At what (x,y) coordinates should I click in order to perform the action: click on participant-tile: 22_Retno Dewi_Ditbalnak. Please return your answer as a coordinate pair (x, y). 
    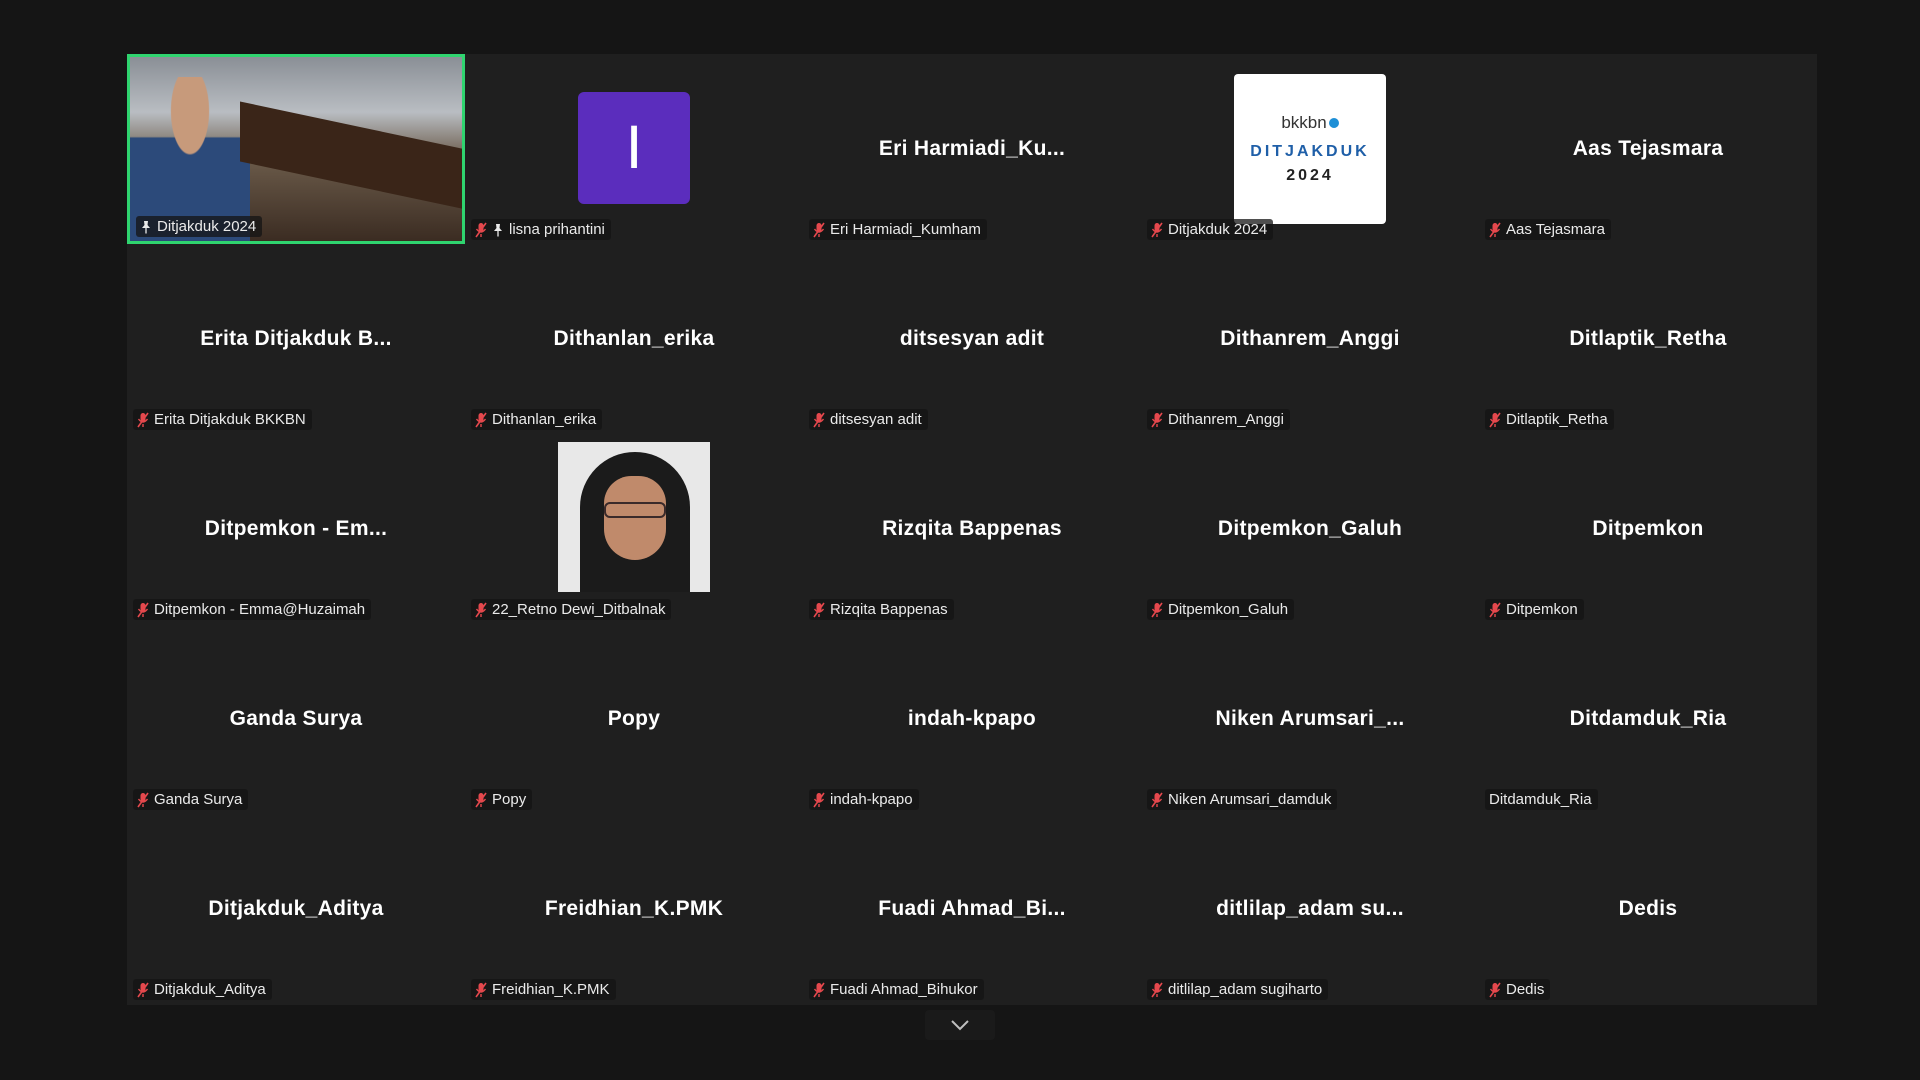
    Looking at the image, I should click on (634, 529).